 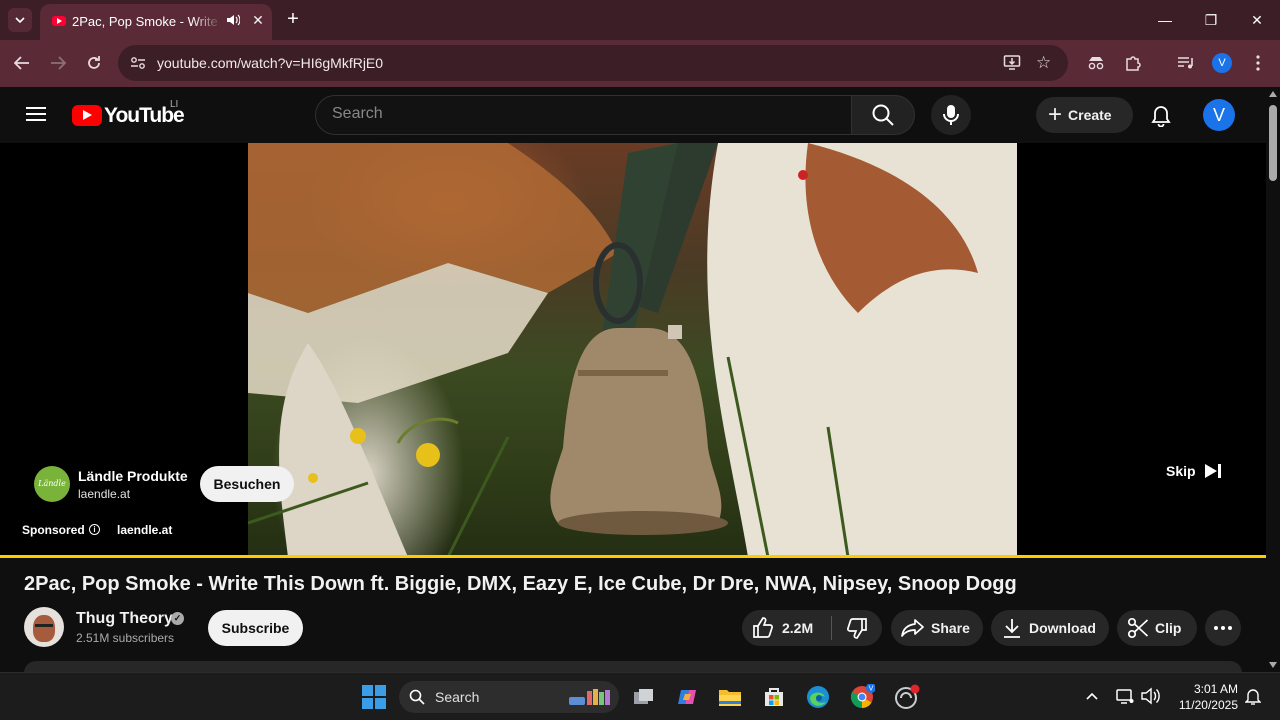 I want to click on sponsored-label: Sponsored, so click(x=53, y=530).